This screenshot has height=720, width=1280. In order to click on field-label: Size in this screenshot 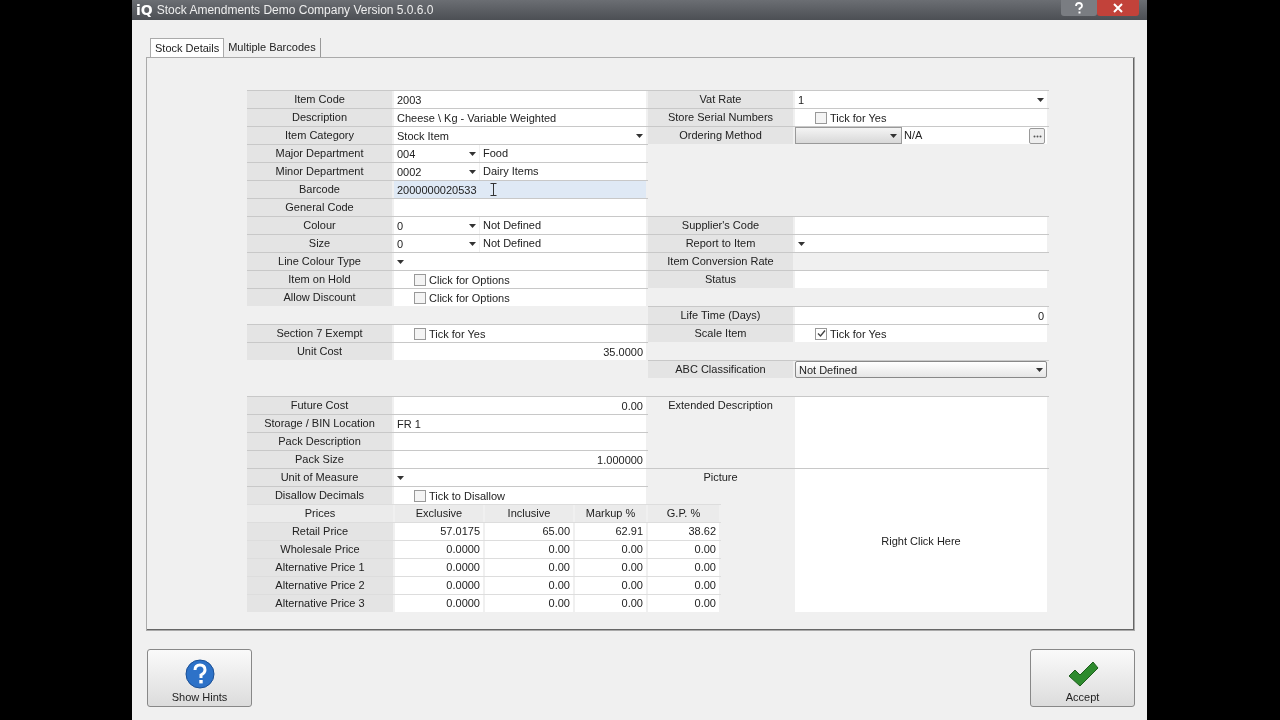, I will do `click(320, 243)`.